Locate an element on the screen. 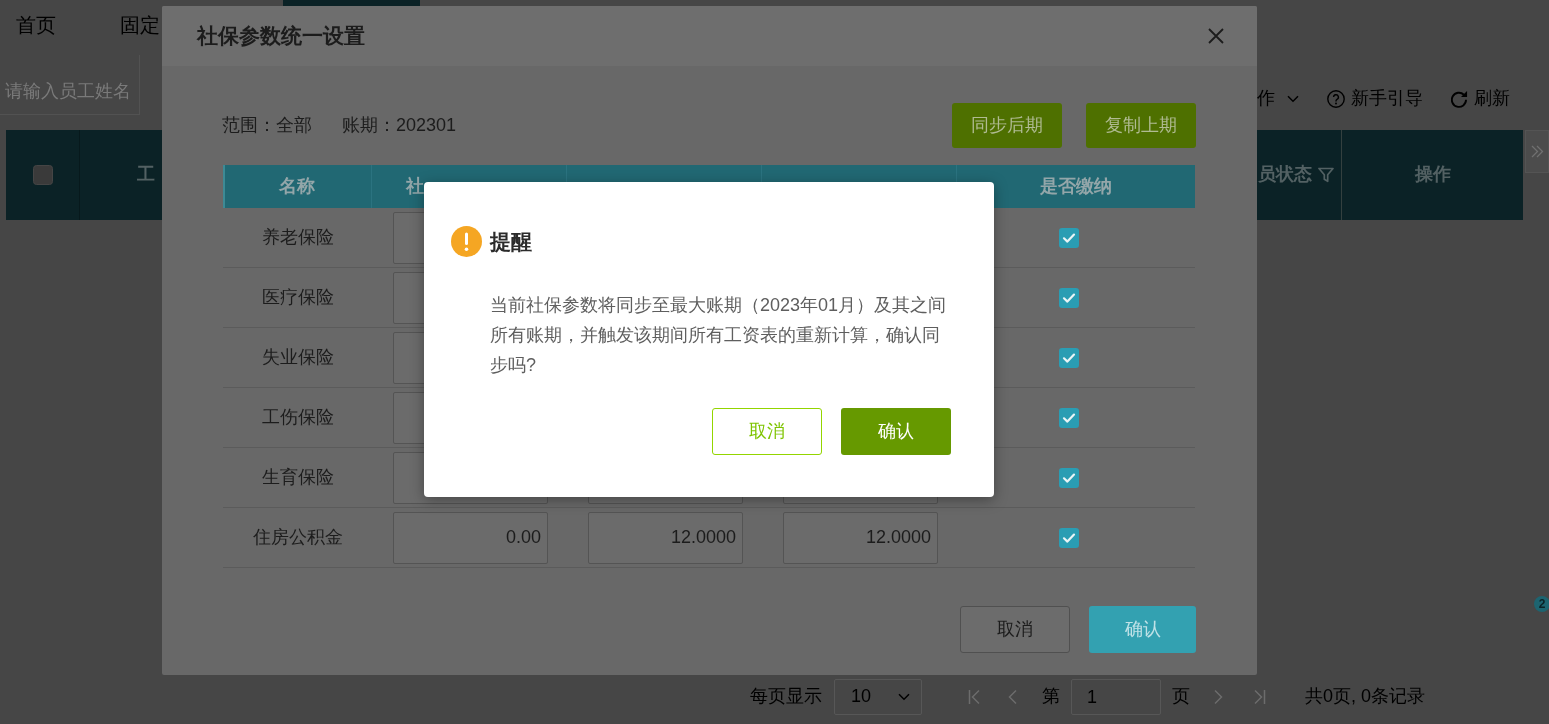 This screenshot has width=1549, height=724. column-header: 名称 is located at coordinates (297, 186).